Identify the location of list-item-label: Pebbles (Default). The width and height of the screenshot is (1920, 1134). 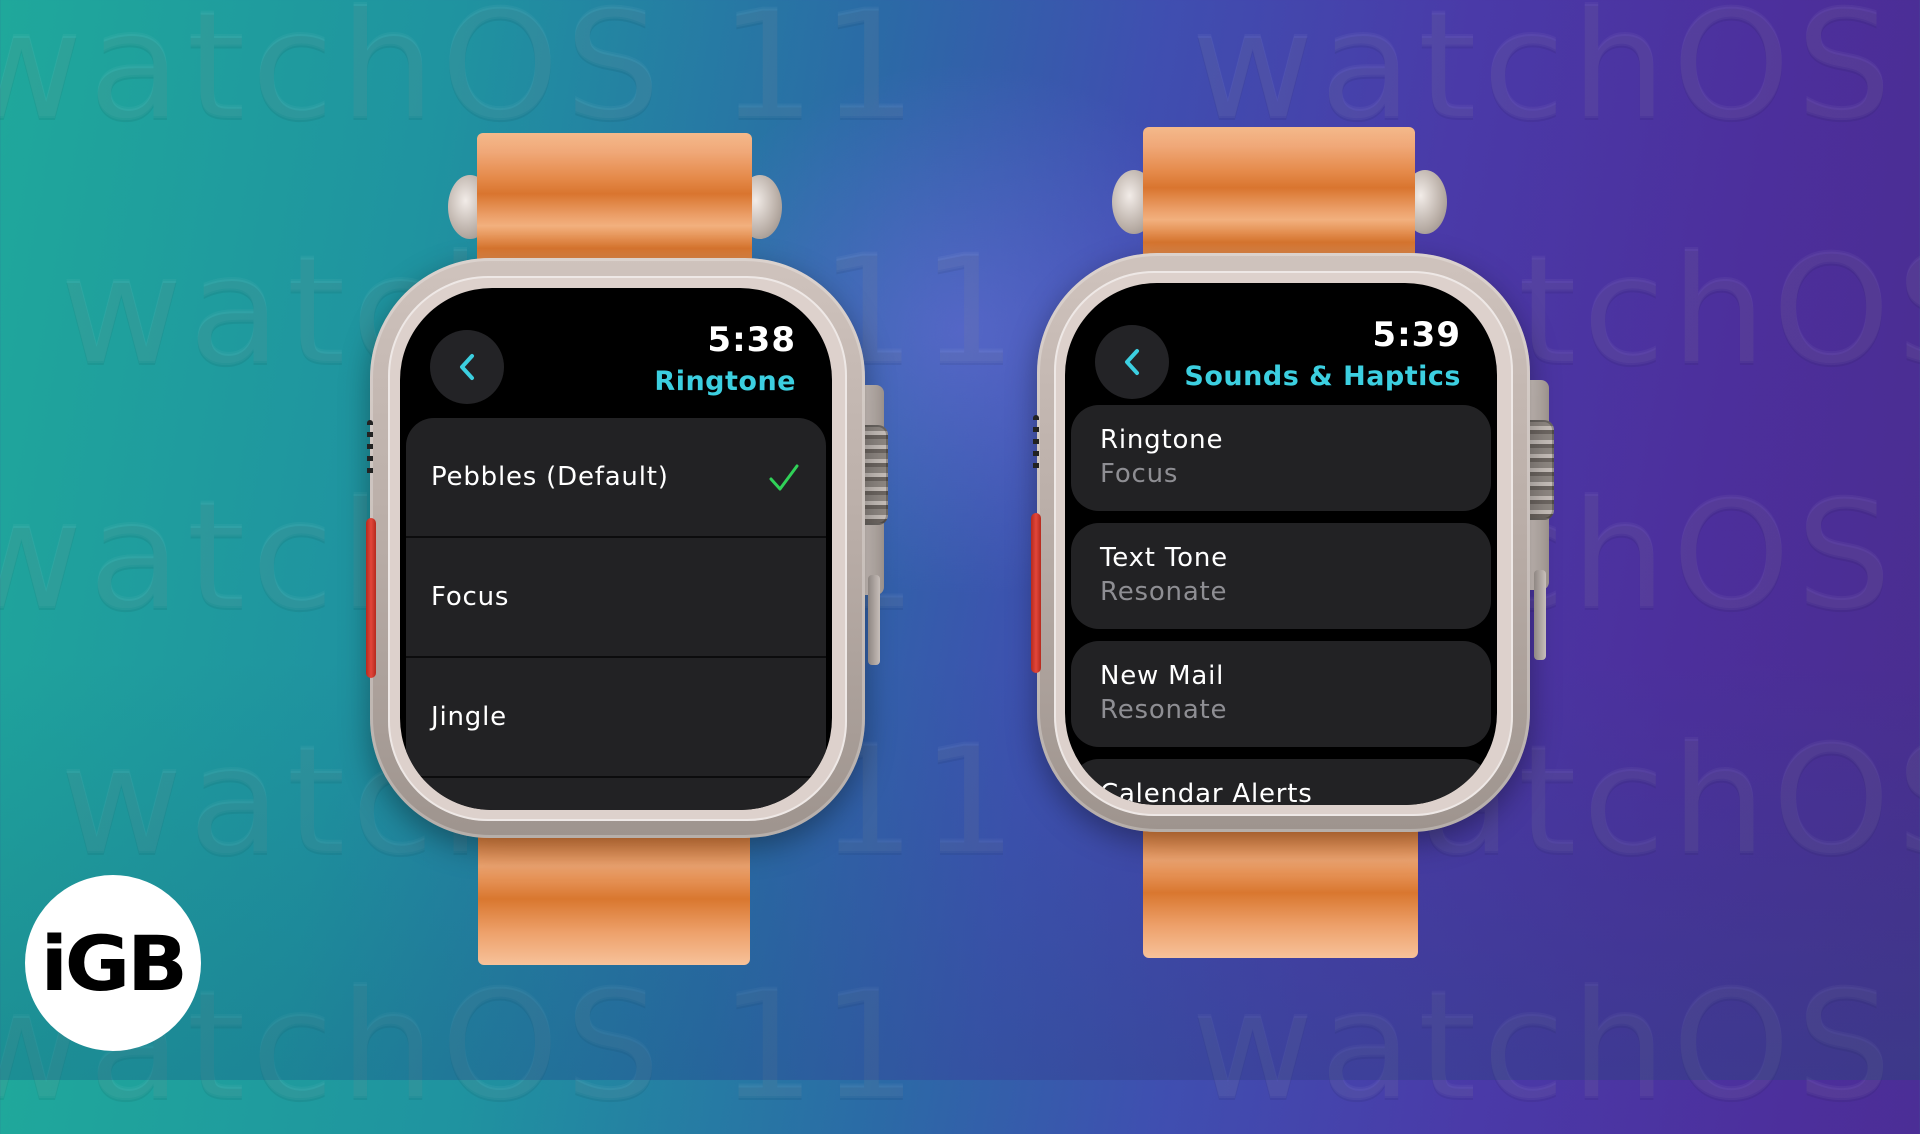
(550, 477).